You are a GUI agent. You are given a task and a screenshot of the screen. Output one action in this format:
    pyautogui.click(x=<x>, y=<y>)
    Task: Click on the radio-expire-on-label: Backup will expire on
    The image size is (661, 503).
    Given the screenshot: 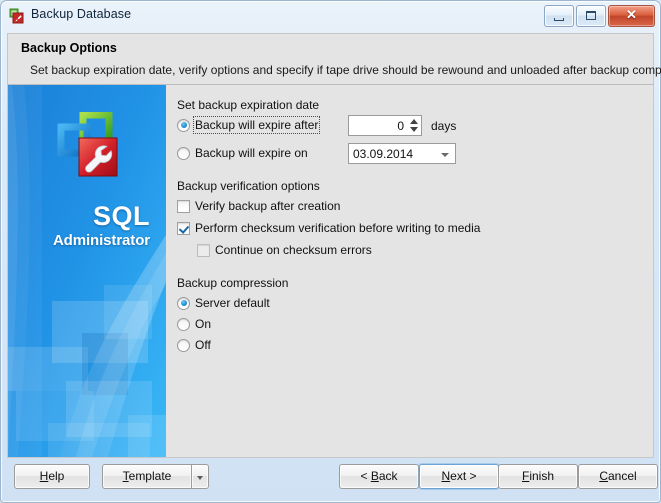 What is the action you would take?
    pyautogui.click(x=251, y=153)
    